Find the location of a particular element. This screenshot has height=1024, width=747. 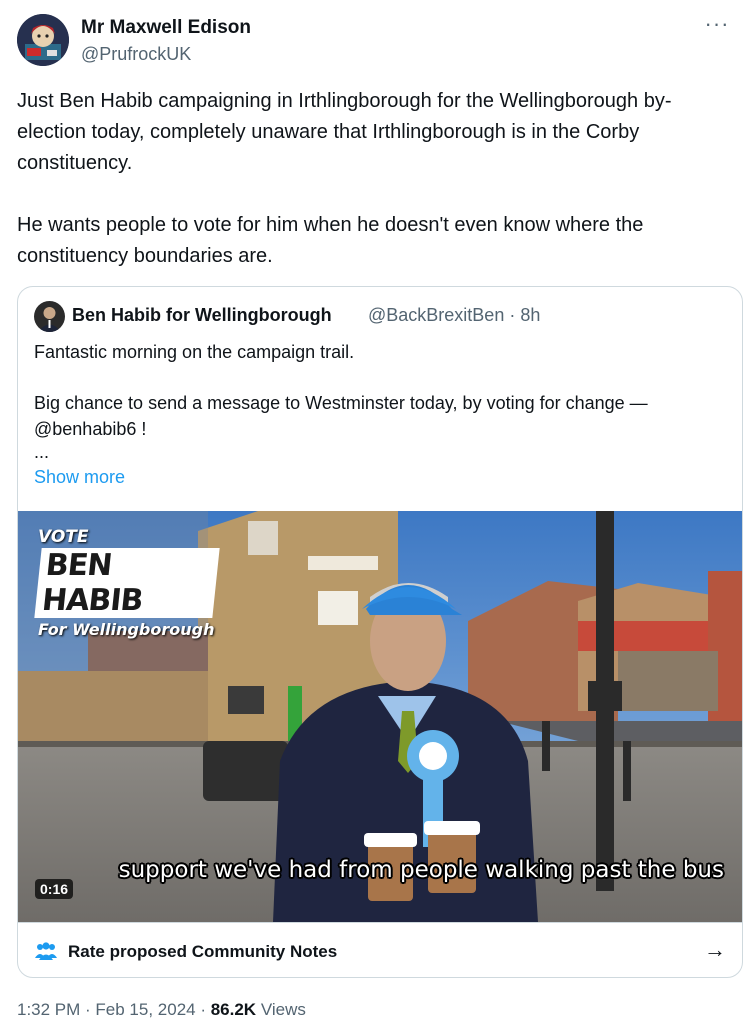

show-more-link: Show more is located at coordinates (79, 477).